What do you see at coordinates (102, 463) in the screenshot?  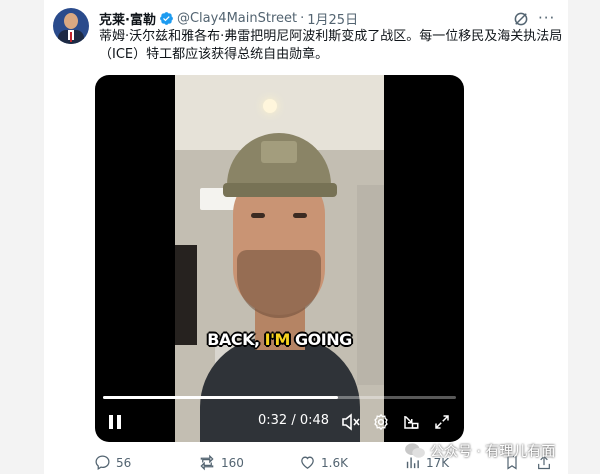 I see `reply-icon` at bounding box center [102, 463].